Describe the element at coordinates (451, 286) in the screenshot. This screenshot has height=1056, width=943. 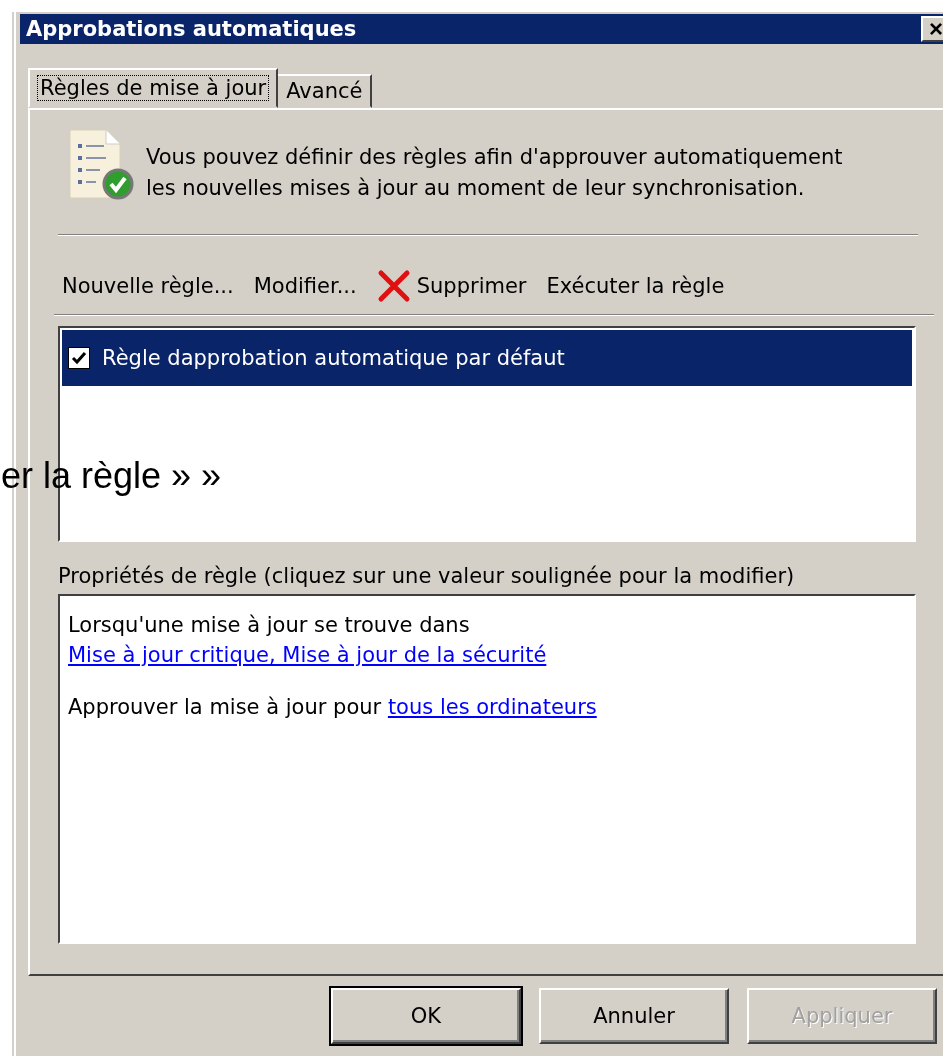
I see `toolbar-button: Supprimer` at that location.